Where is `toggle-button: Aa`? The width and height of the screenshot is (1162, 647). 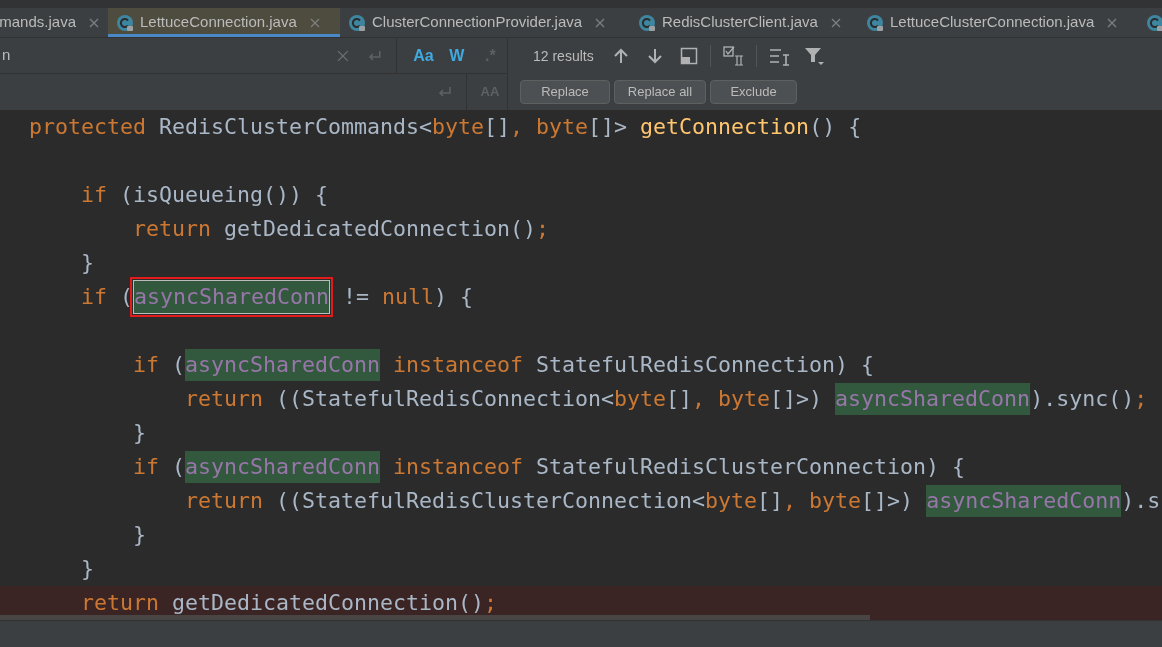 toggle-button: Aa is located at coordinates (423, 55).